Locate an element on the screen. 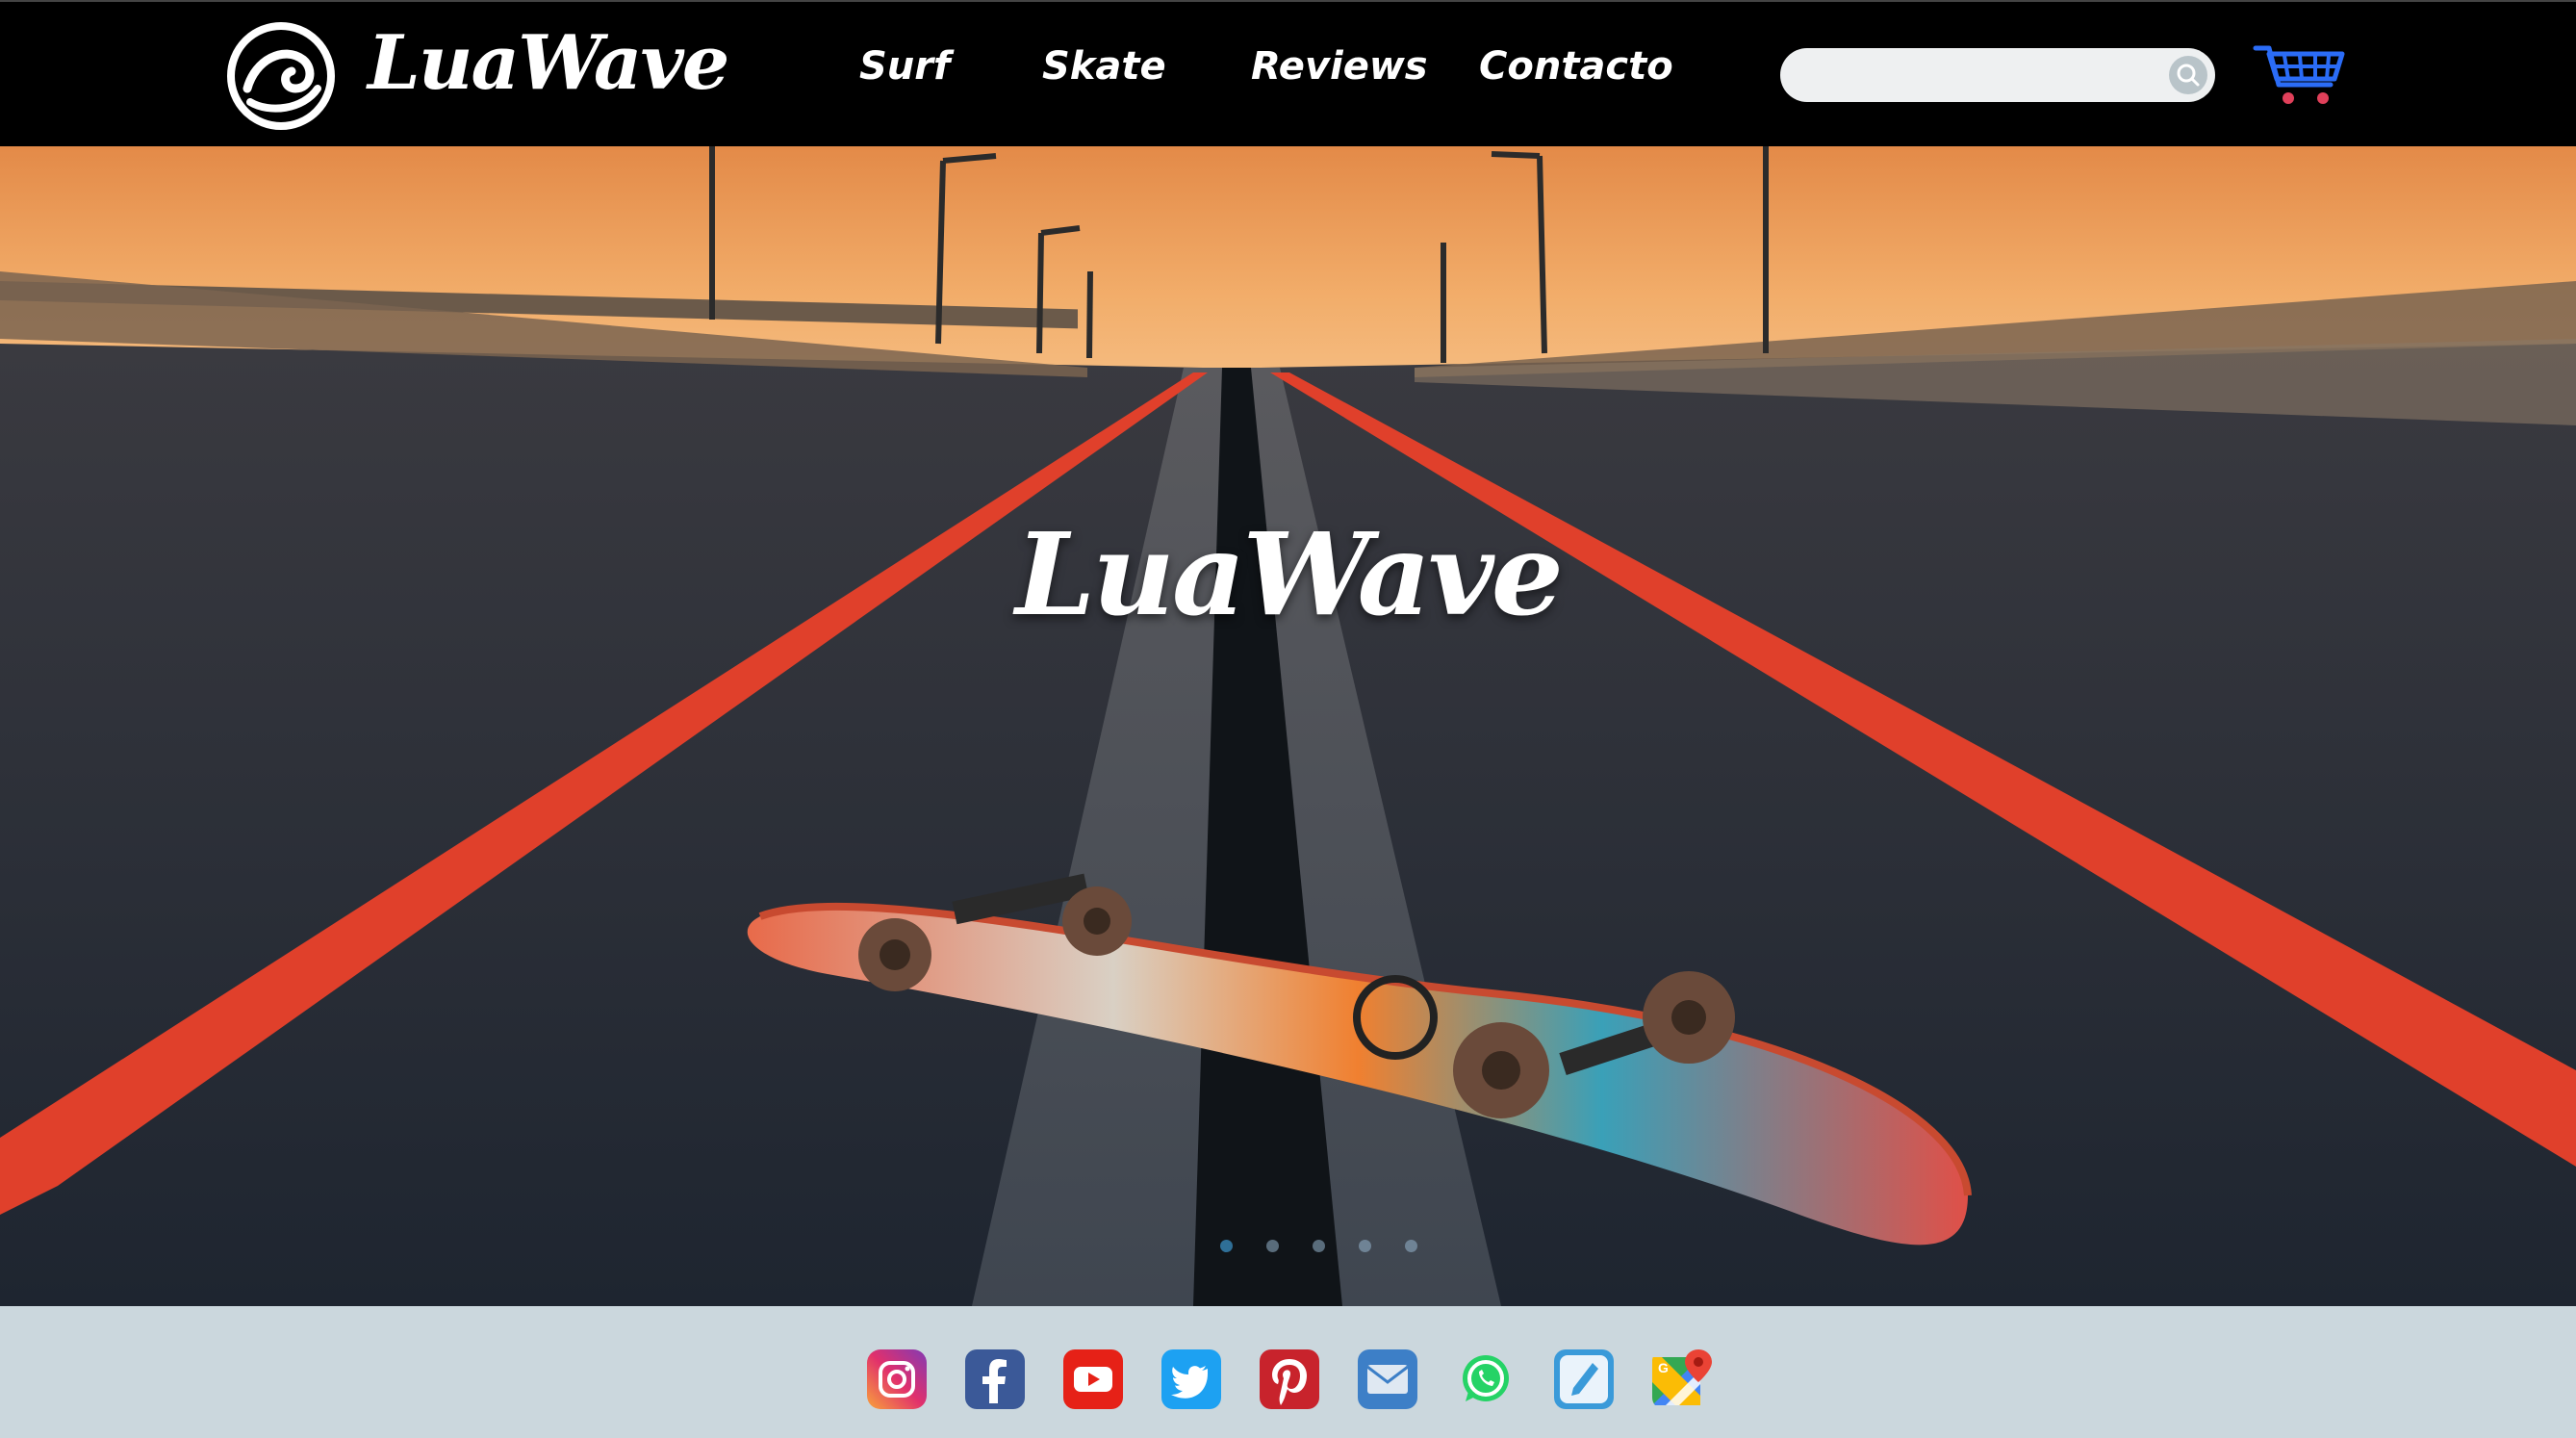 Image resolution: width=2576 pixels, height=1438 pixels. nav-item-contacto: Contacto is located at coordinates (1576, 66).